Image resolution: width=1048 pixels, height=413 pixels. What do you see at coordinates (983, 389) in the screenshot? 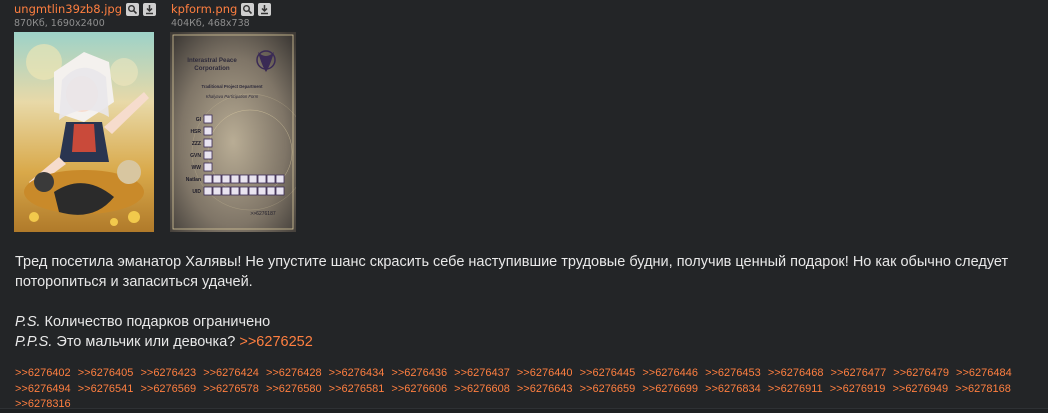
I see `reply-link: >>6278168` at bounding box center [983, 389].